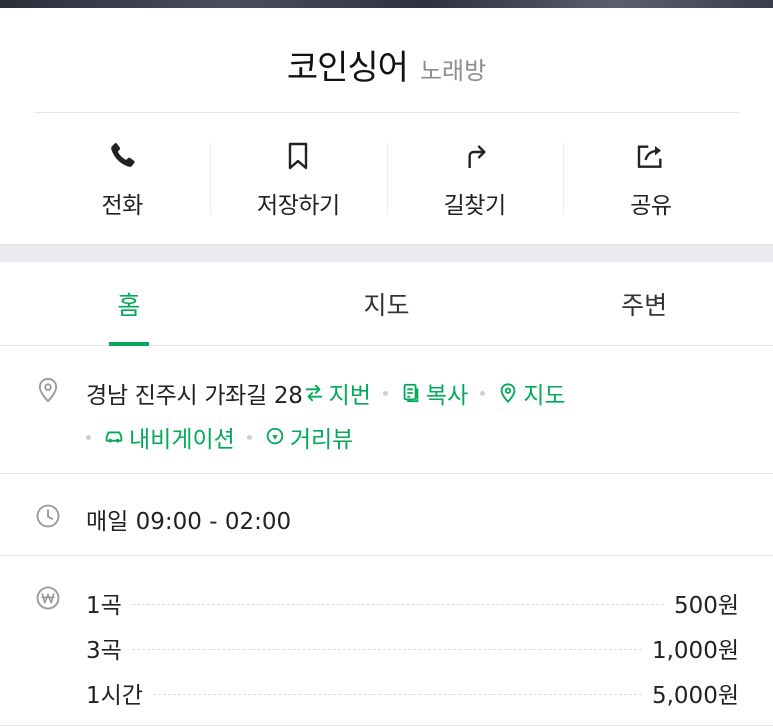  I want to click on tab-nearby: 주변, so click(644, 303).